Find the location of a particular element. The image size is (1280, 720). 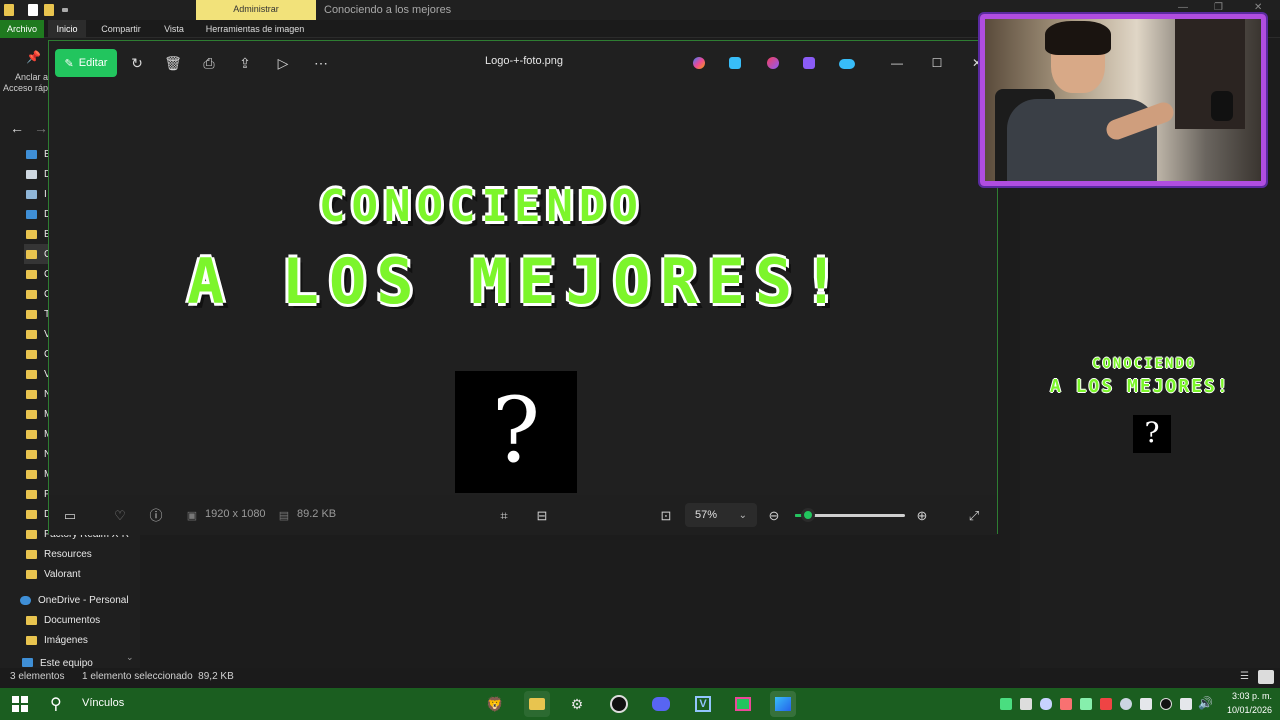

more-options-icon: ⋯ is located at coordinates (321, 63).